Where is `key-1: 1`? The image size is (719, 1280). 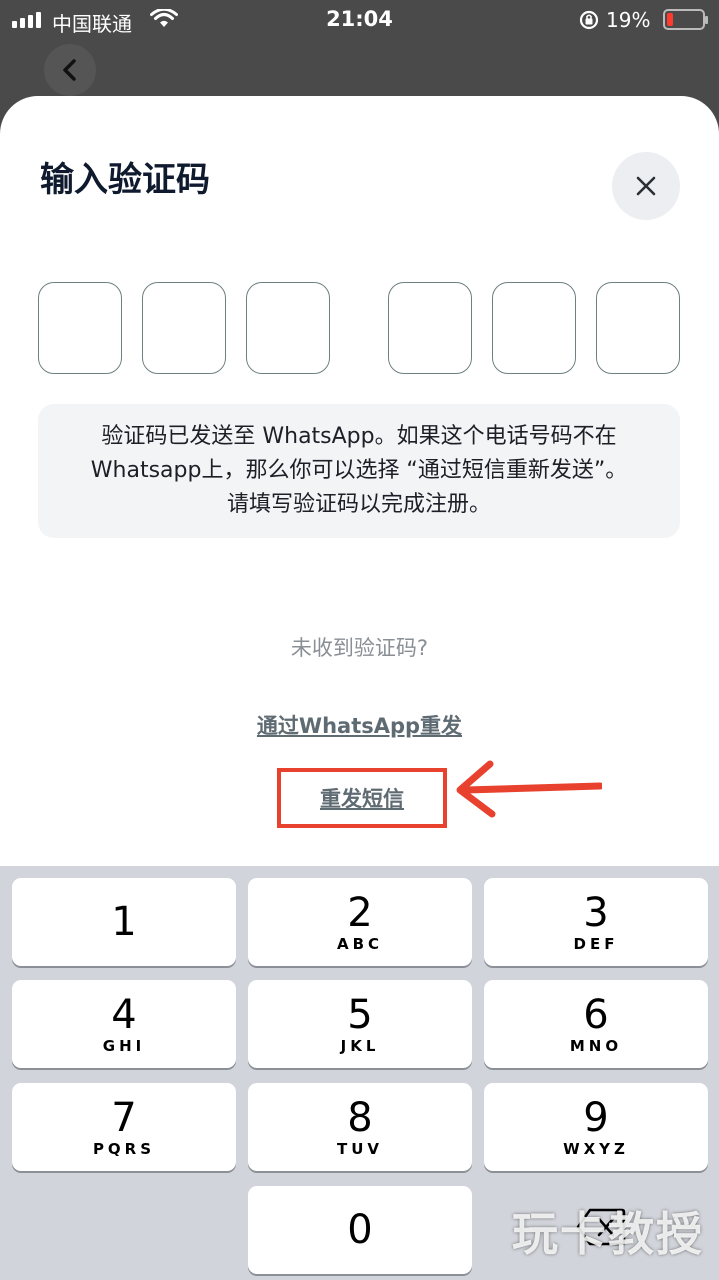
key-1: 1 is located at coordinates (124, 922).